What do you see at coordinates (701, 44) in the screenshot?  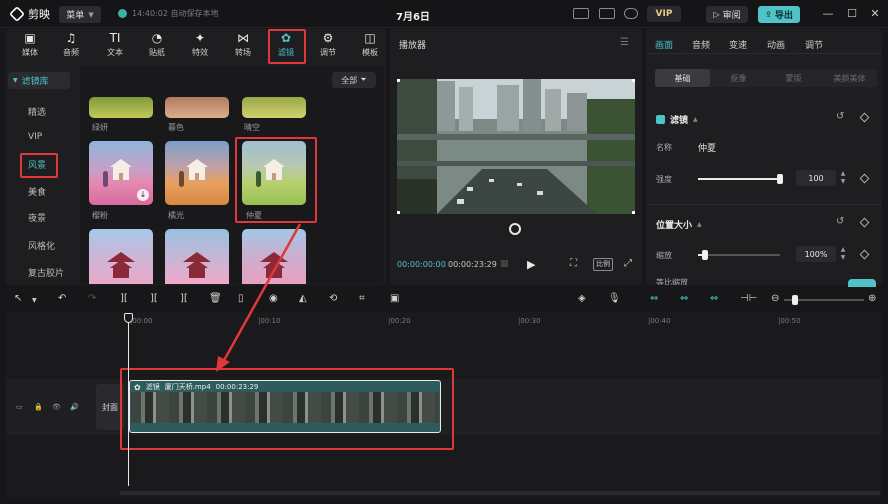 I see `tab-audio-props: 音频` at bounding box center [701, 44].